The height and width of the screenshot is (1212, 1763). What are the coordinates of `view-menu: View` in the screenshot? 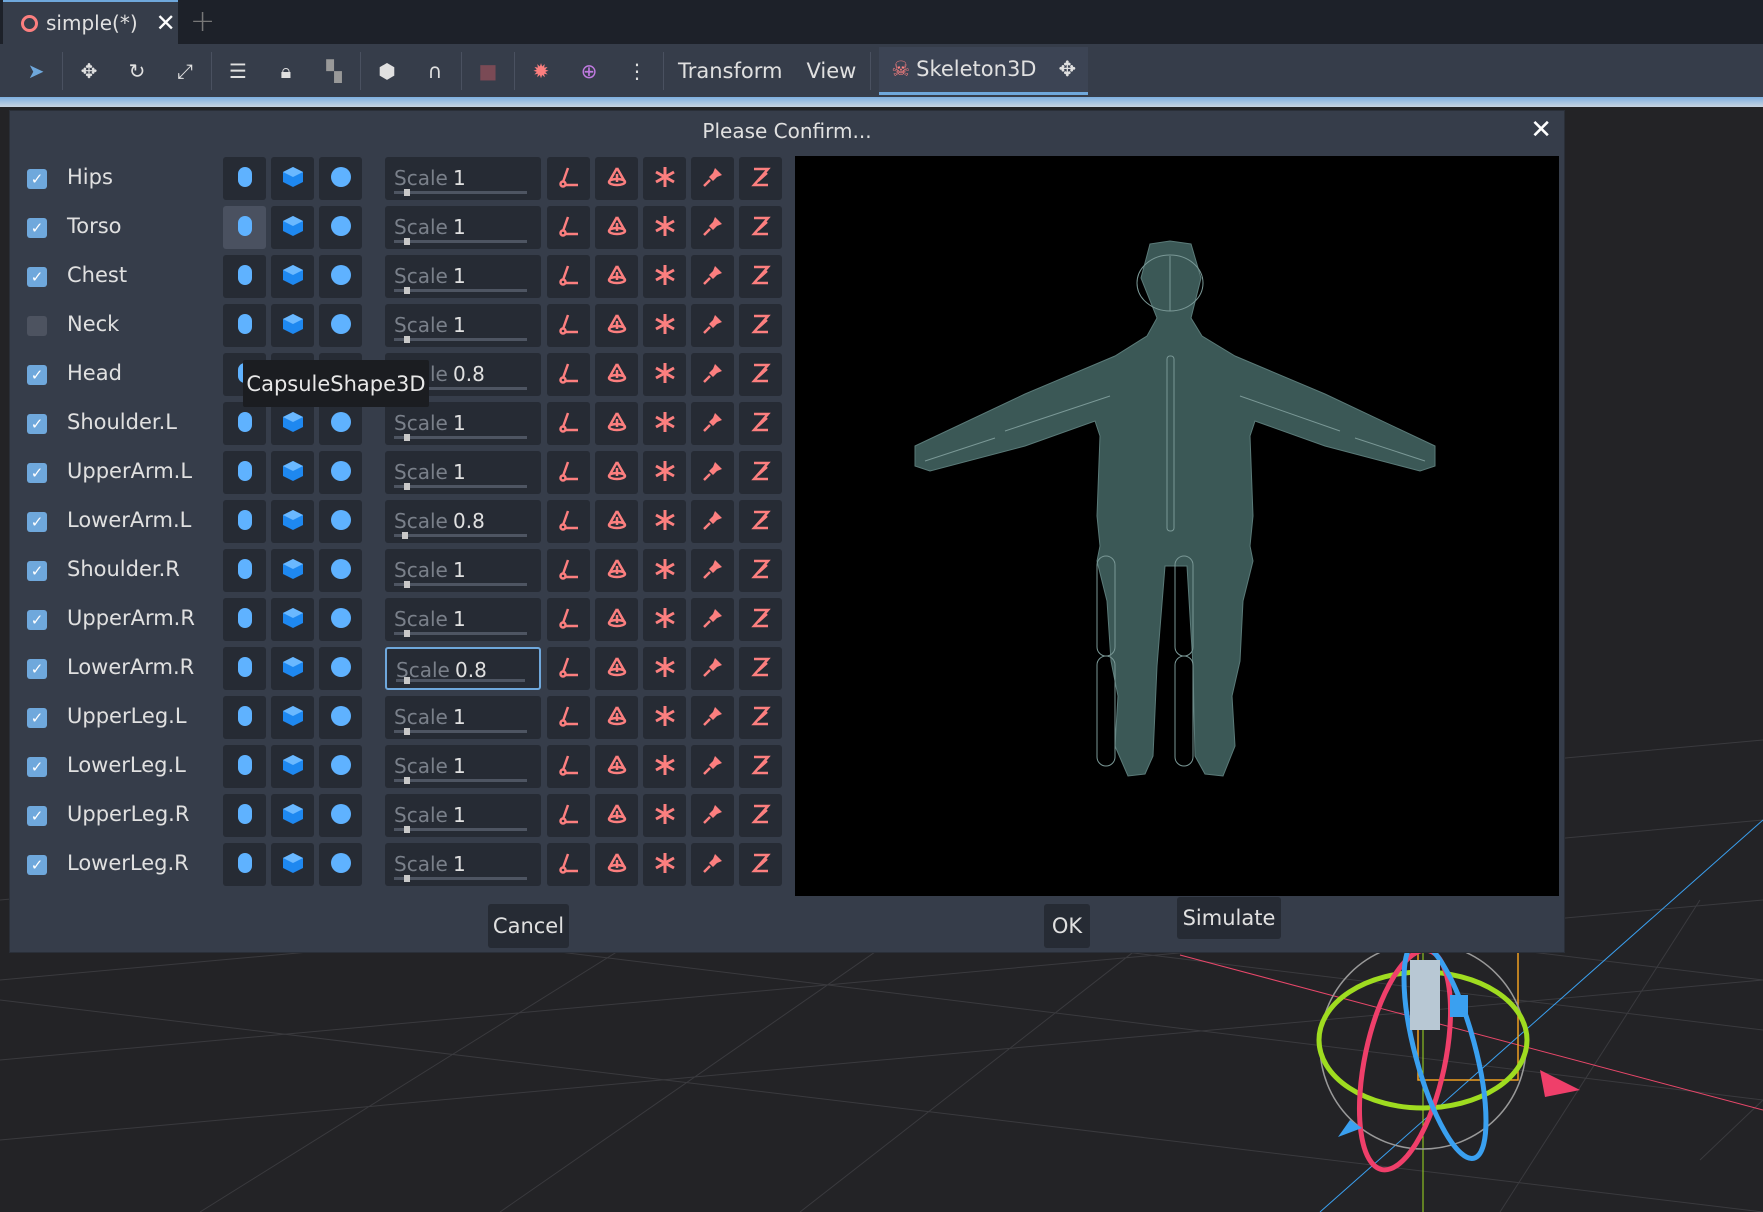 It's located at (831, 71).